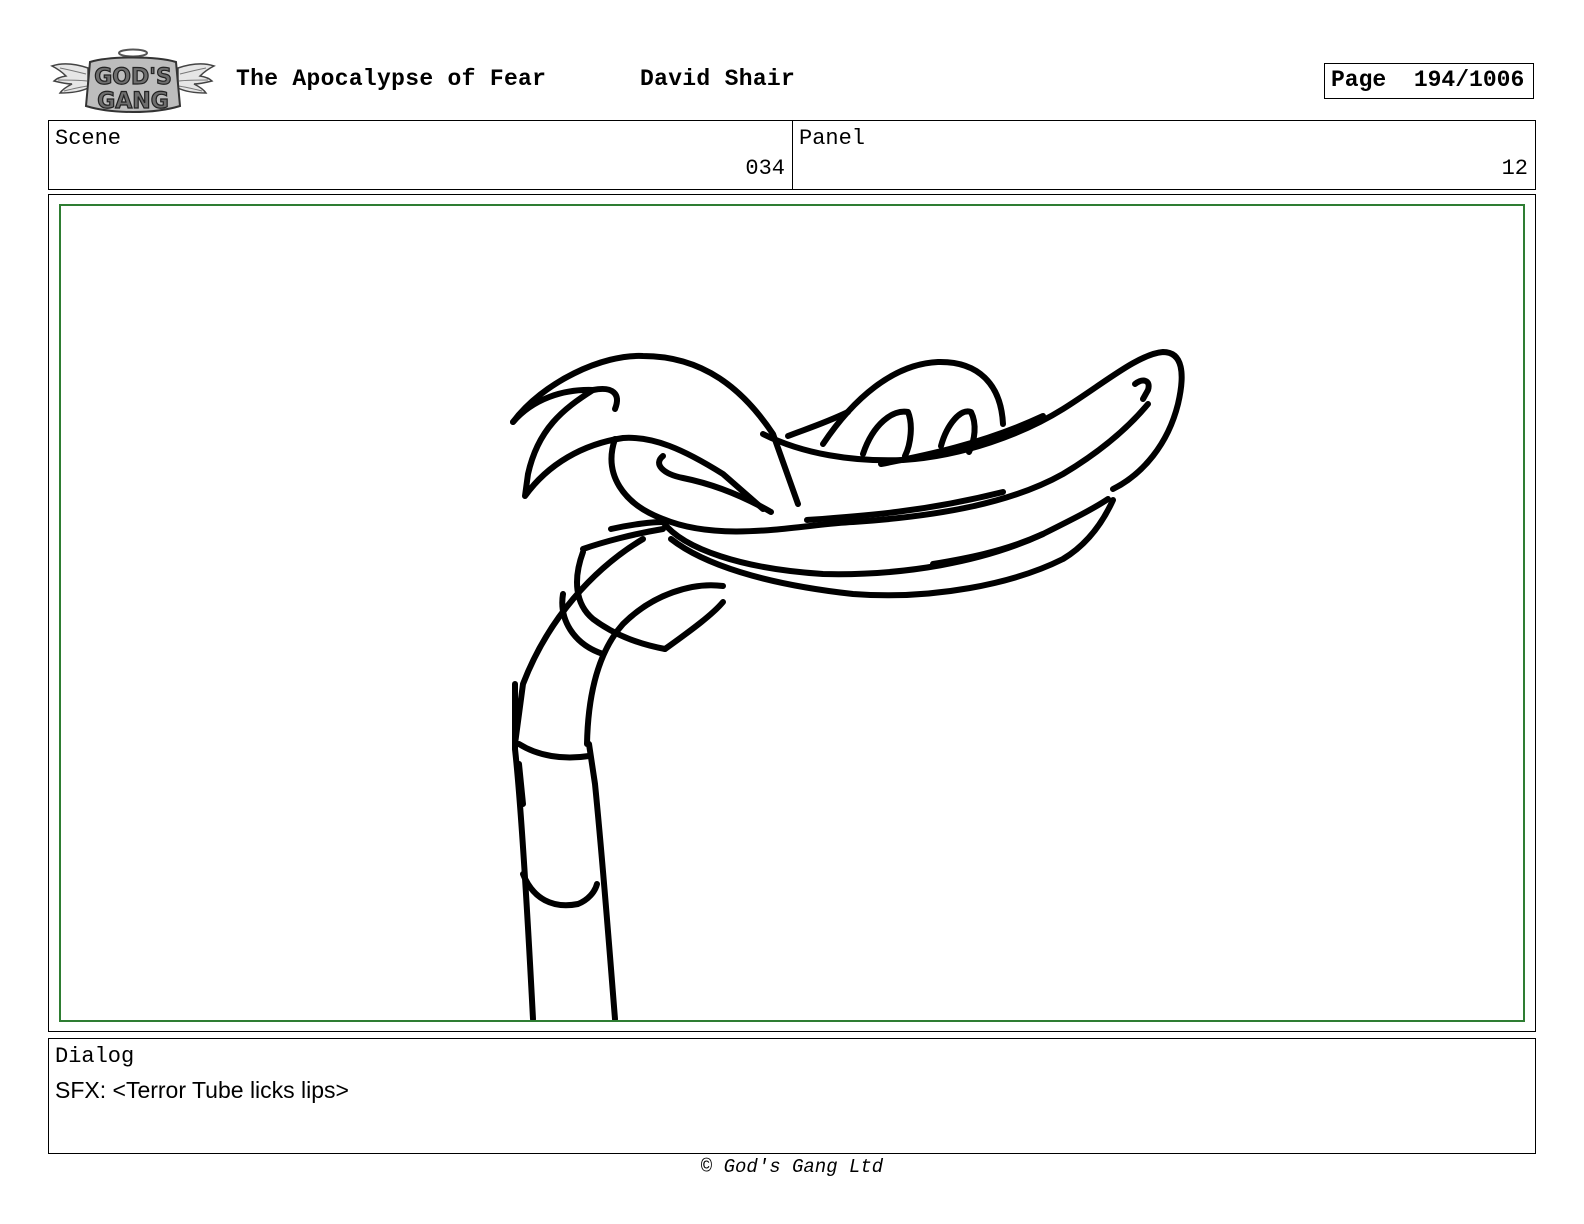 The height and width of the screenshot is (1224, 1584). I want to click on page-number: 194/1006, so click(1469, 80).